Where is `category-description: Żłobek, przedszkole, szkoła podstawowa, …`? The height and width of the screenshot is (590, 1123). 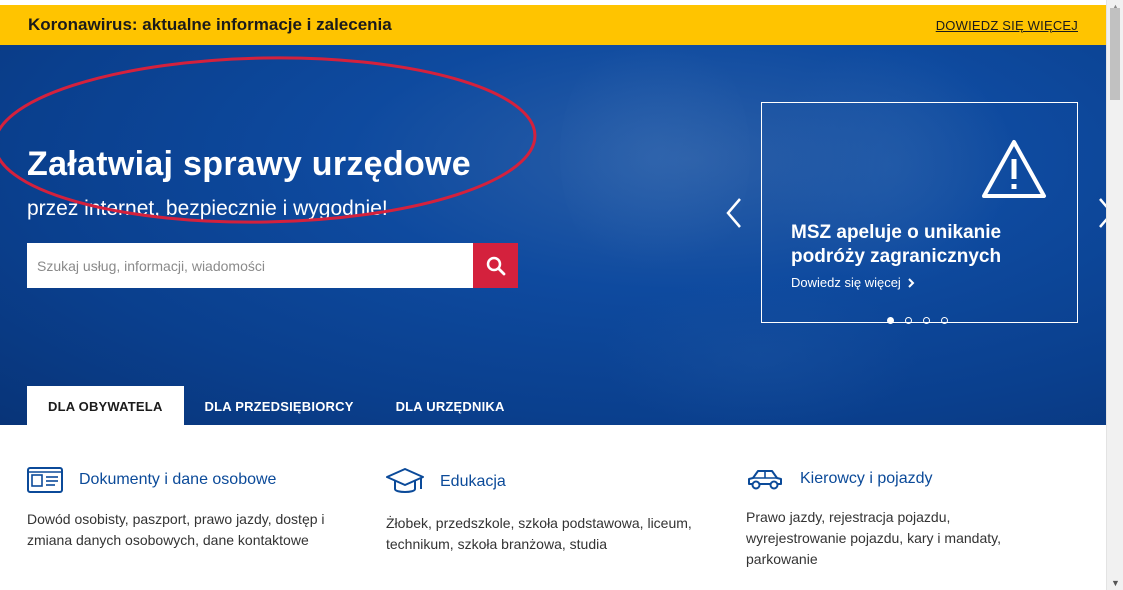 category-description: Żłobek, przedszkole, szkoła podstawowa, … is located at coordinates (539, 533).